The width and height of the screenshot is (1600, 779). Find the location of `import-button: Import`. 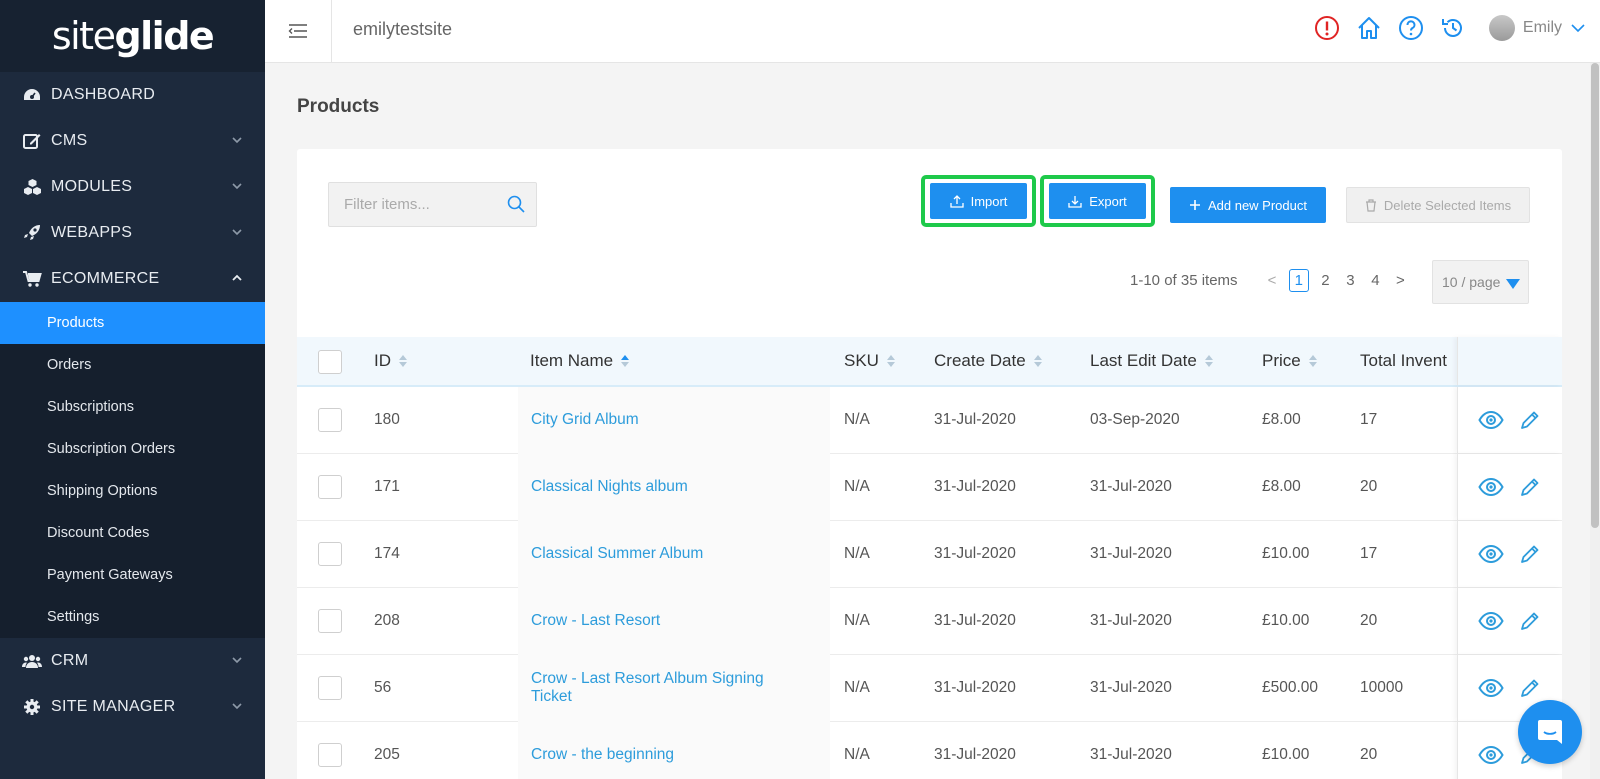

import-button: Import is located at coordinates (978, 201).